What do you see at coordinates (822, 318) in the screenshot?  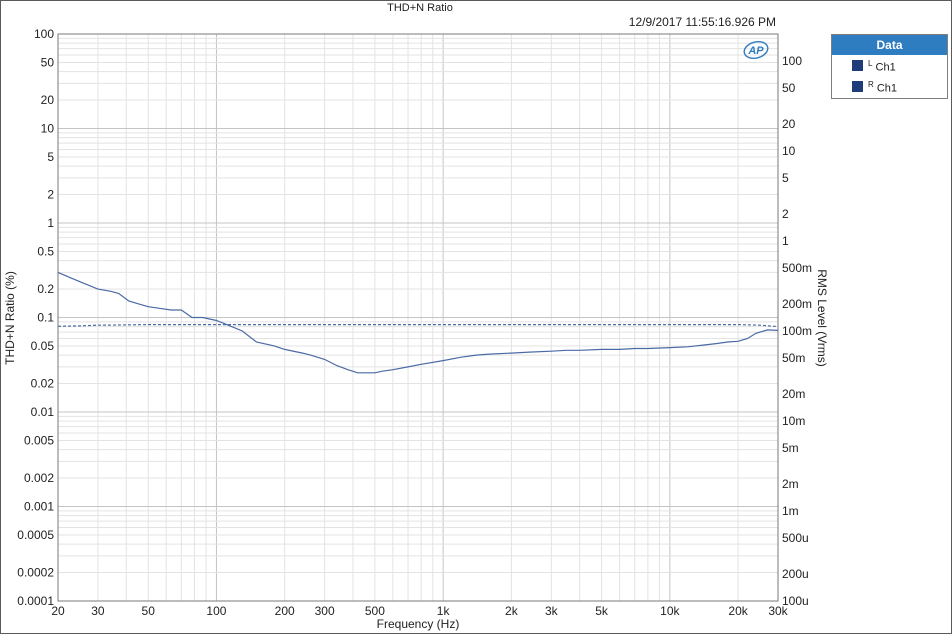 I see `y2-axis-label: RMS Level (Vrms)` at bounding box center [822, 318].